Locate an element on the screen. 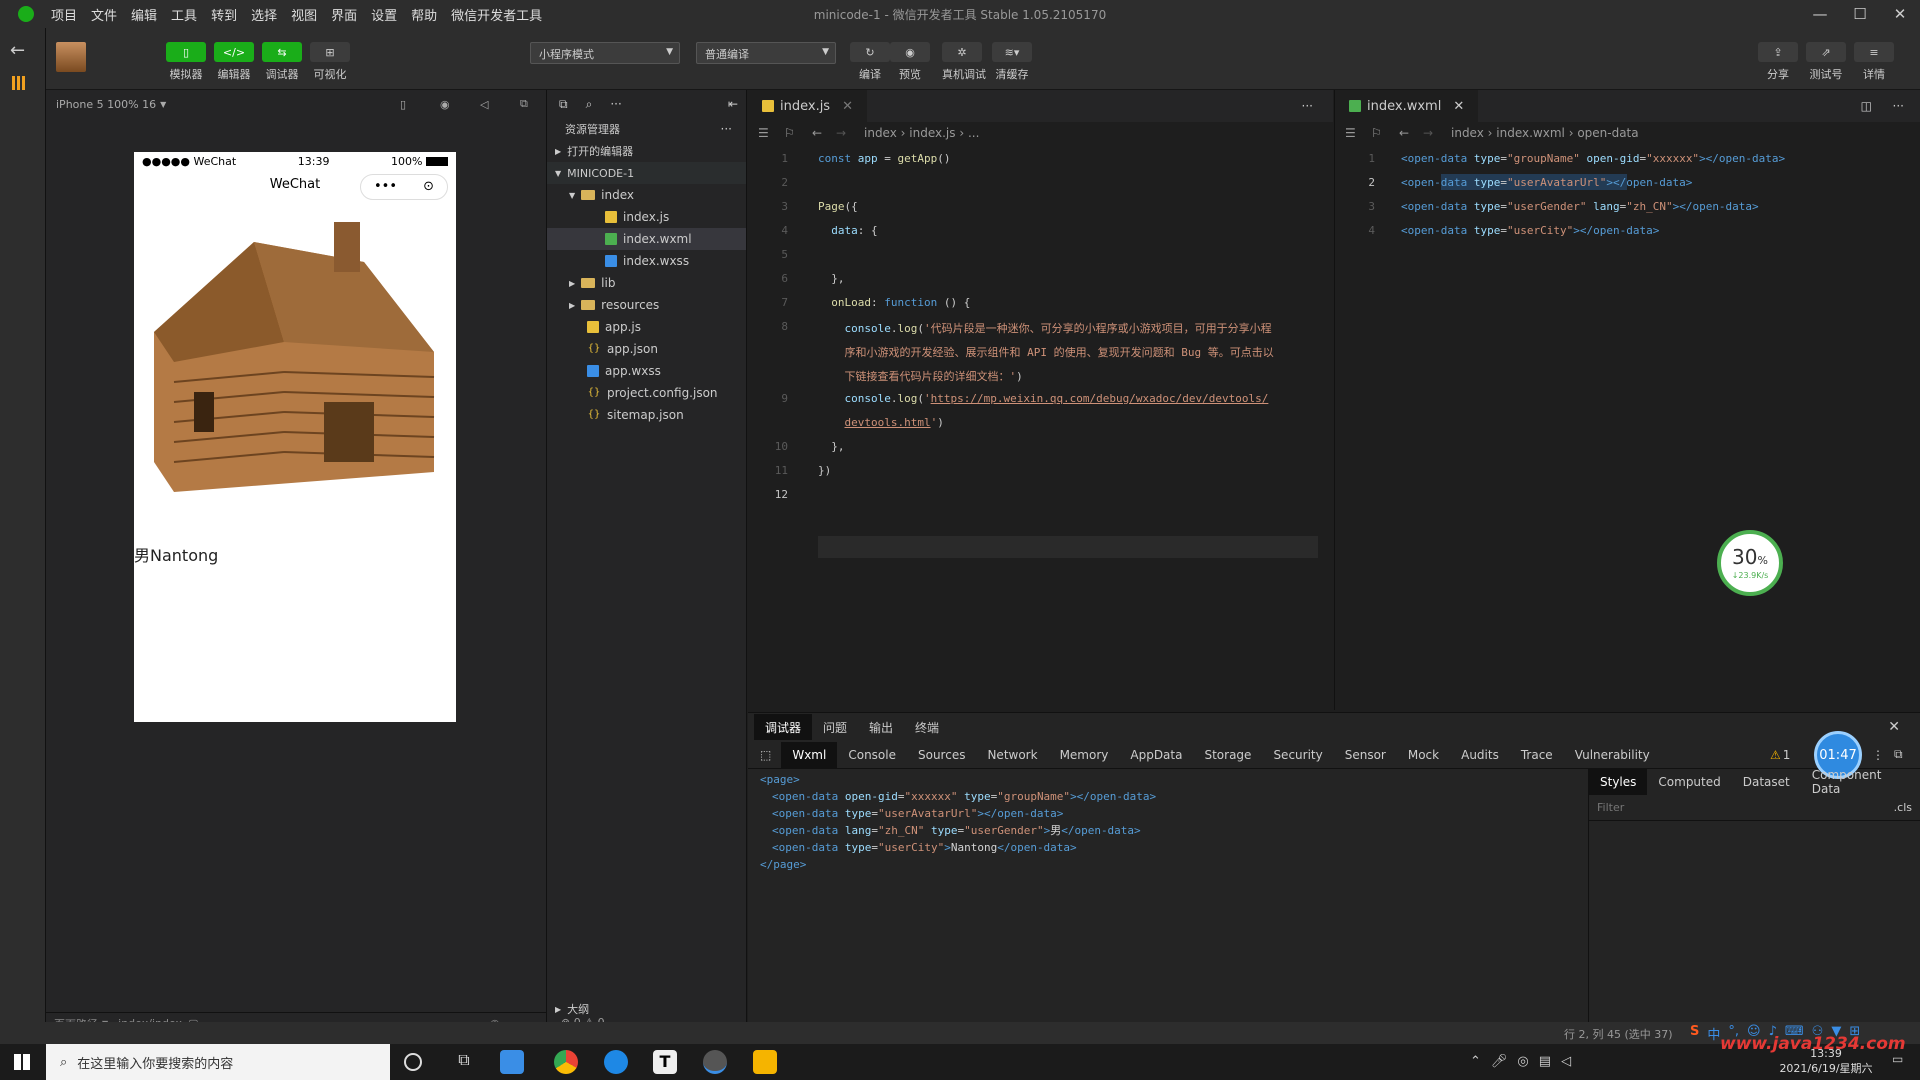 The height and width of the screenshot is (1080, 1920). task-view-icon: ⧉ is located at coordinates (464, 1062).